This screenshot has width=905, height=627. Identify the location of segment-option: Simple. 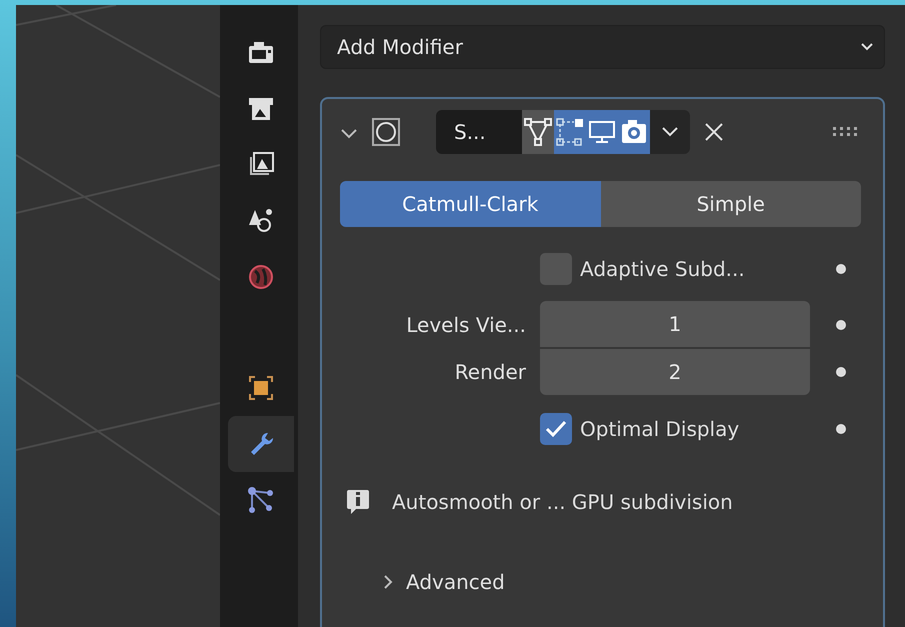
(730, 204).